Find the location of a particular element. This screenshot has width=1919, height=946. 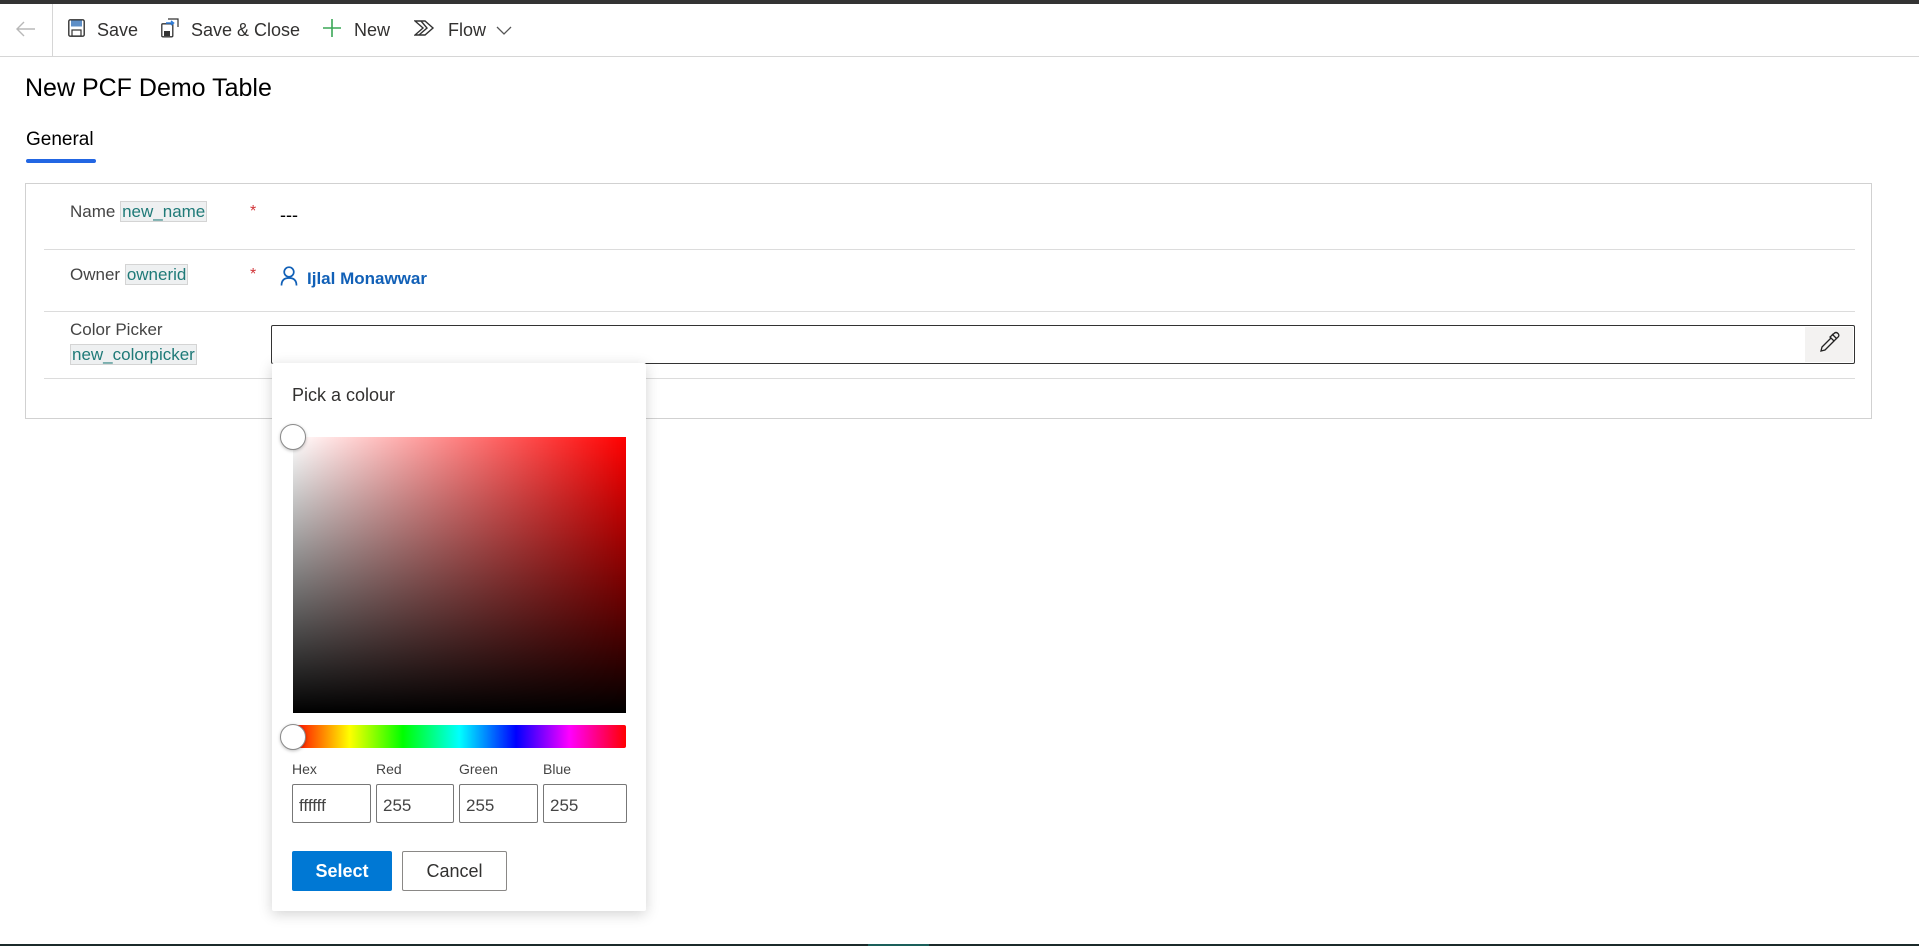

hue-slider-thumb is located at coordinates (293, 736).